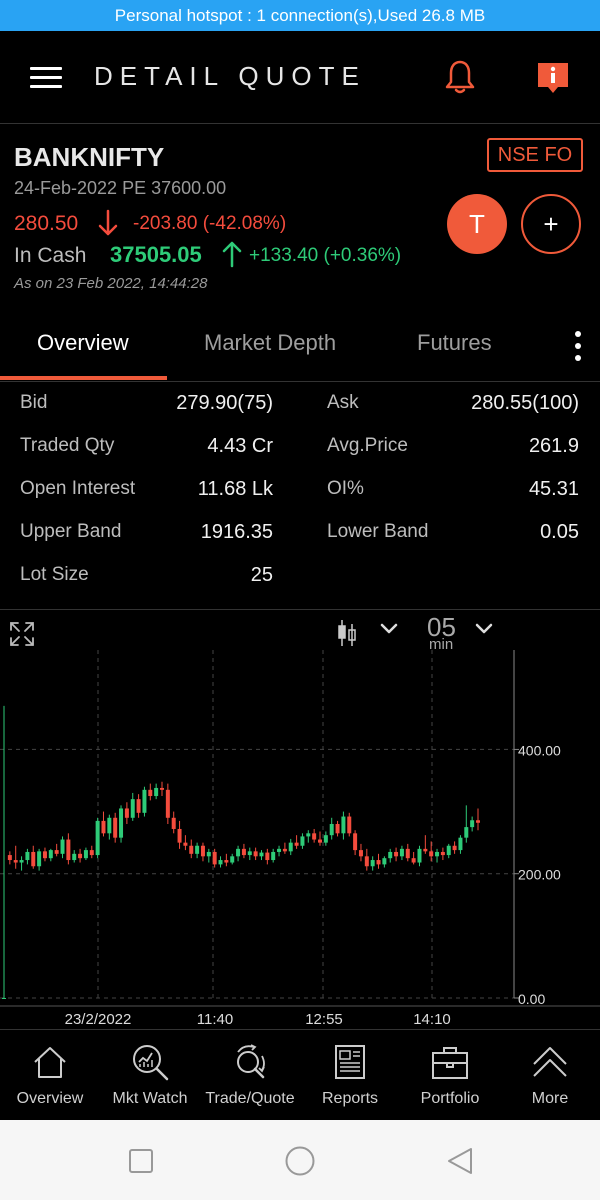  What do you see at coordinates (525, 403) in the screenshot?
I see `ask-value: 280.55(100)` at bounding box center [525, 403].